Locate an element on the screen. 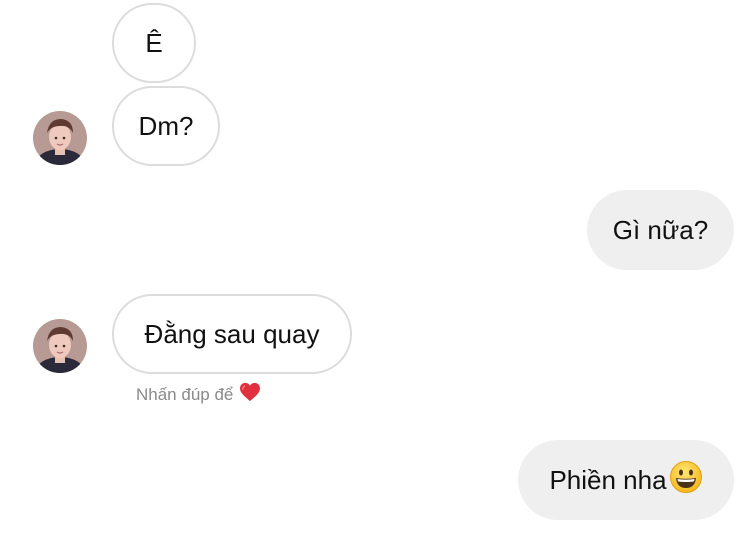 The image size is (750, 534). message-bubble-received: Ê is located at coordinates (154, 43).